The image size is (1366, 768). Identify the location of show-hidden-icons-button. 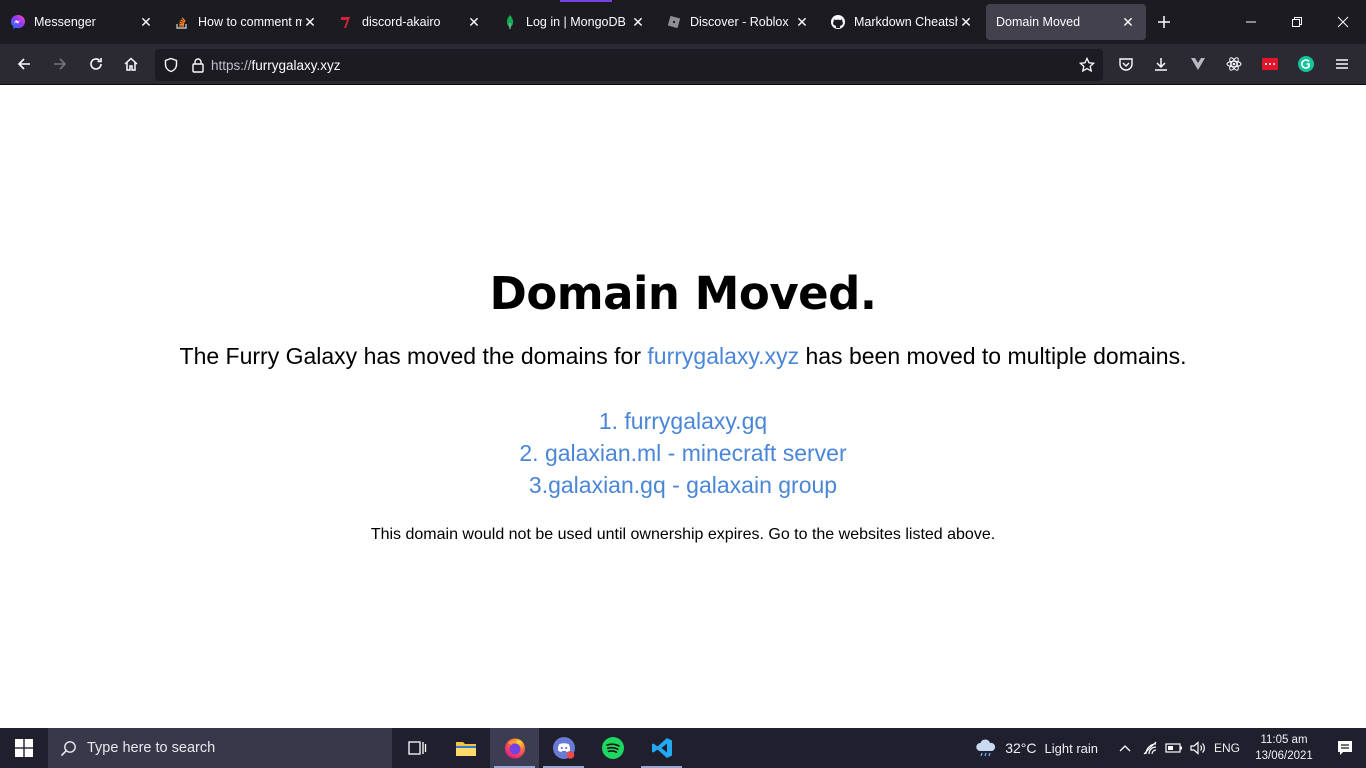
(1125, 748).